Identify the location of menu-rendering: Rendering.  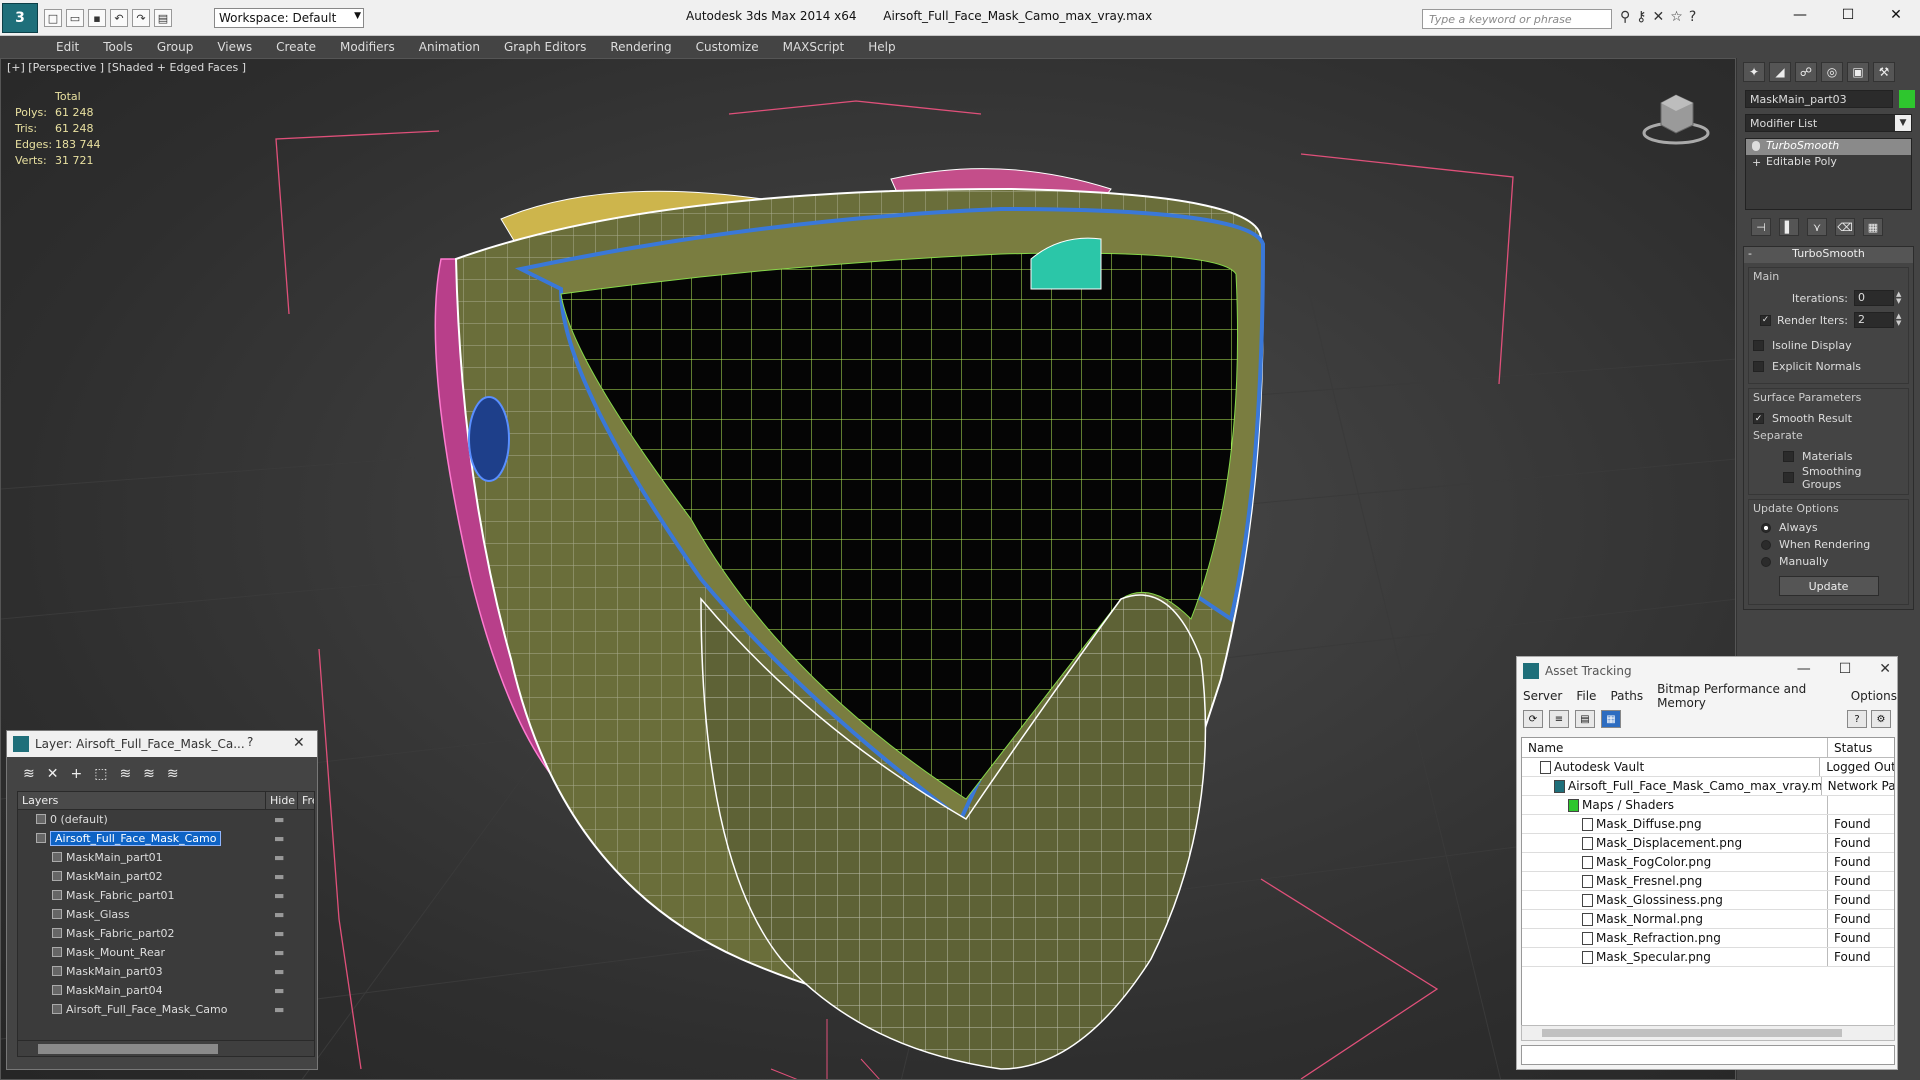
(640, 47).